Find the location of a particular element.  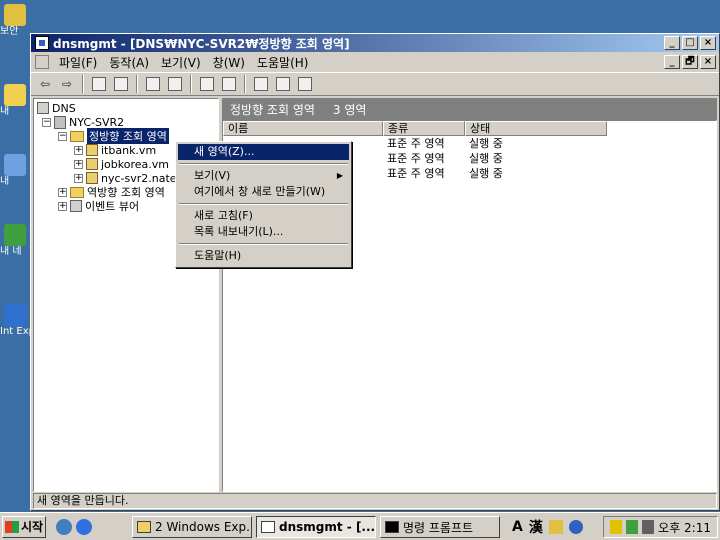

back-icon: ⇦ is located at coordinates (45, 84).